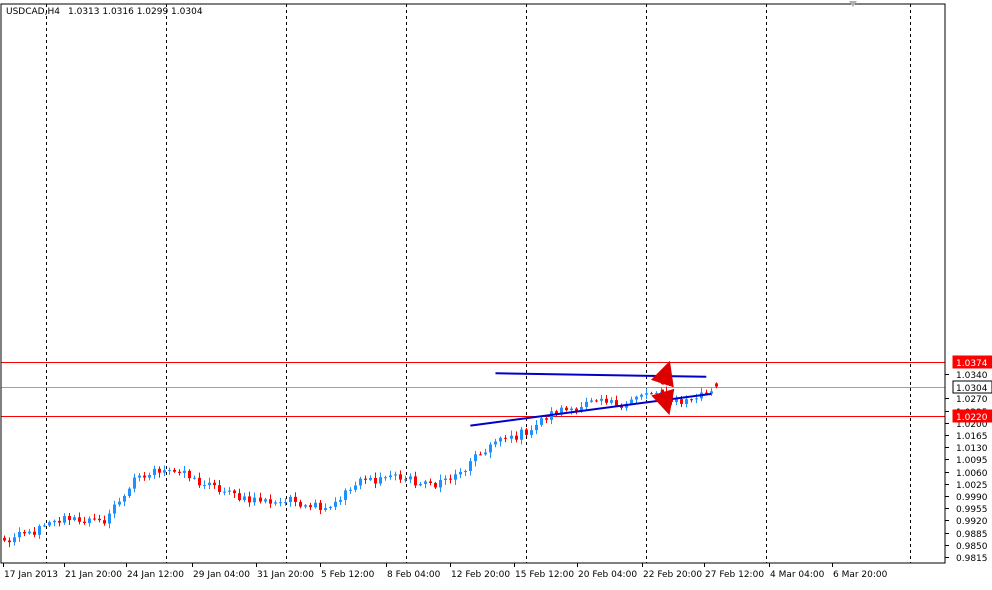 This screenshot has width=992, height=590. I want to click on time-tick-label: 4 Mar 04:00, so click(797, 575).